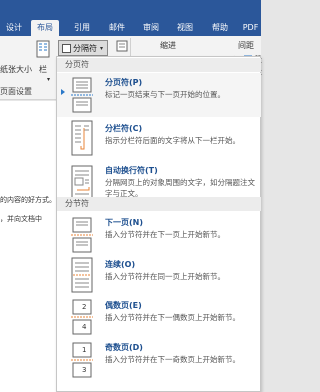 This screenshot has width=320, height=392. Describe the element at coordinates (84, 350) in the screenshot. I see `odd-page-number-top: 1` at that location.